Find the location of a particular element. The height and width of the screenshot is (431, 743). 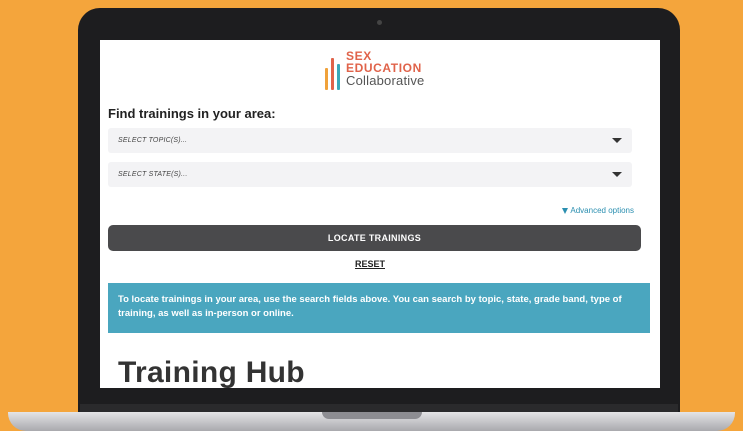

logo-text: SEX EDUCATION Collaborative is located at coordinates (385, 68).